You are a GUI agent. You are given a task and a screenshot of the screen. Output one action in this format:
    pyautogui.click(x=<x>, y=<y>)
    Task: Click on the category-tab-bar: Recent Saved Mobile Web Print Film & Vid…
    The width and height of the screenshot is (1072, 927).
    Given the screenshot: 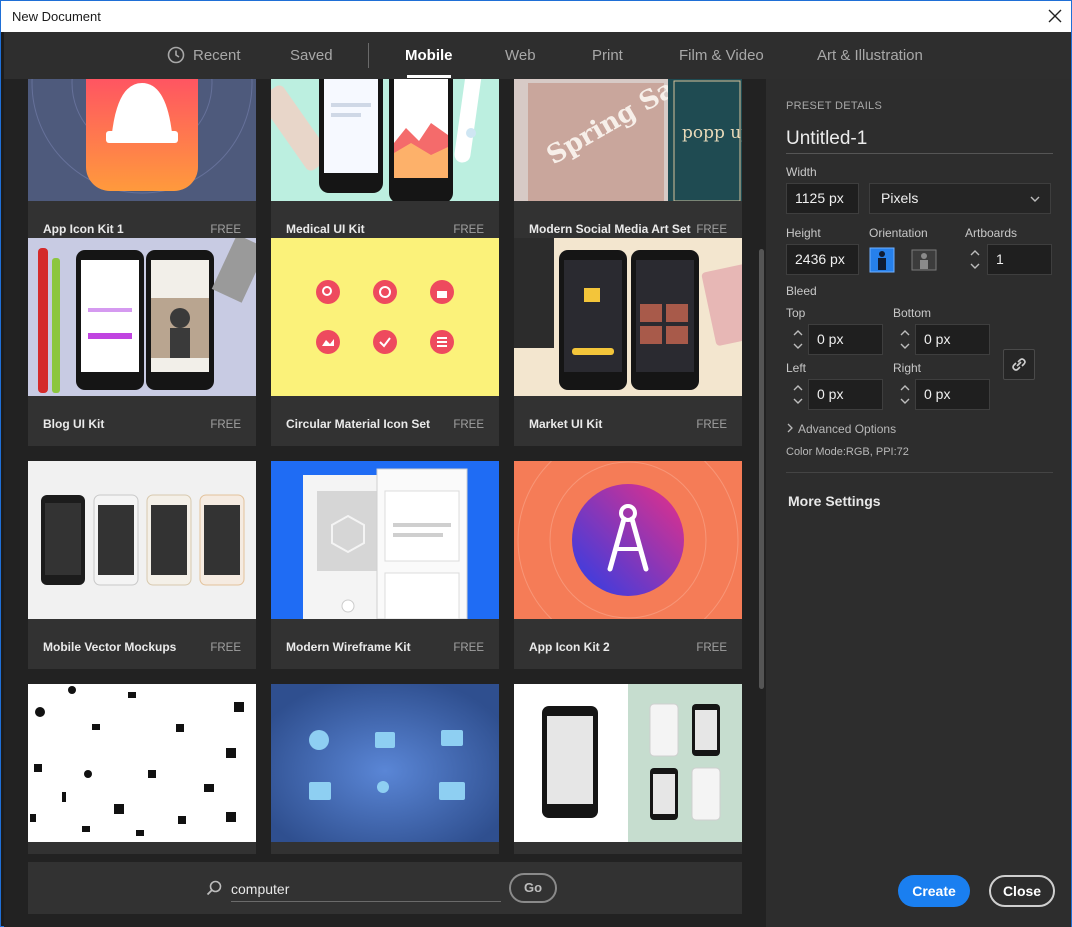 What is the action you would take?
    pyautogui.click(x=537, y=55)
    